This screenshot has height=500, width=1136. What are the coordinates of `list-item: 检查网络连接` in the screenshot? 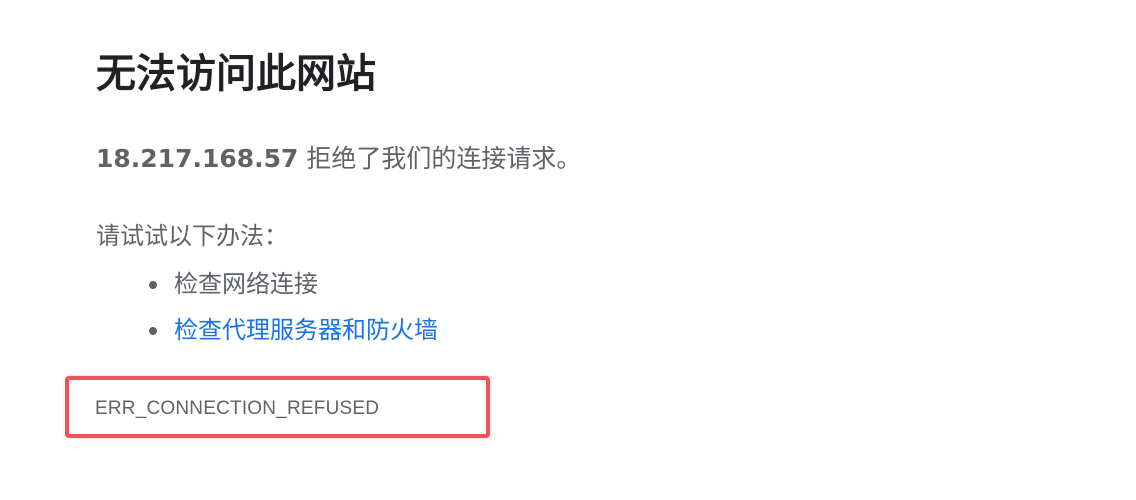 It's located at (267, 287).